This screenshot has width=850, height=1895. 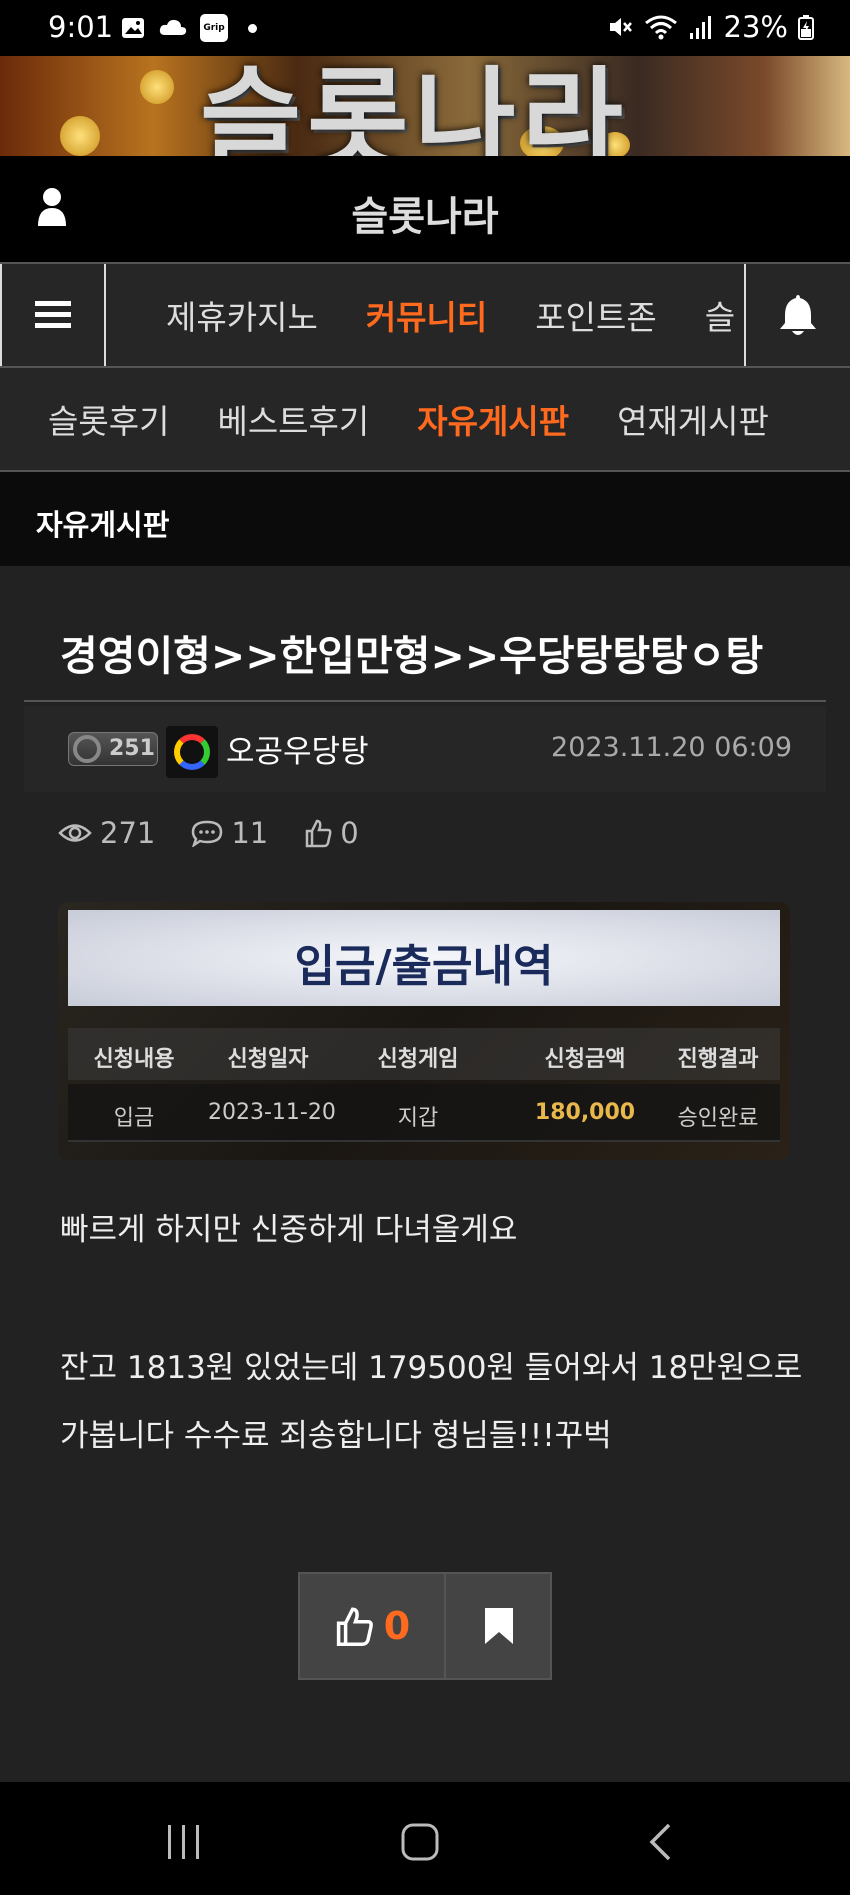 What do you see at coordinates (272, 1112) in the screenshot?
I see `slip-data-cell: 2023-11-20` at bounding box center [272, 1112].